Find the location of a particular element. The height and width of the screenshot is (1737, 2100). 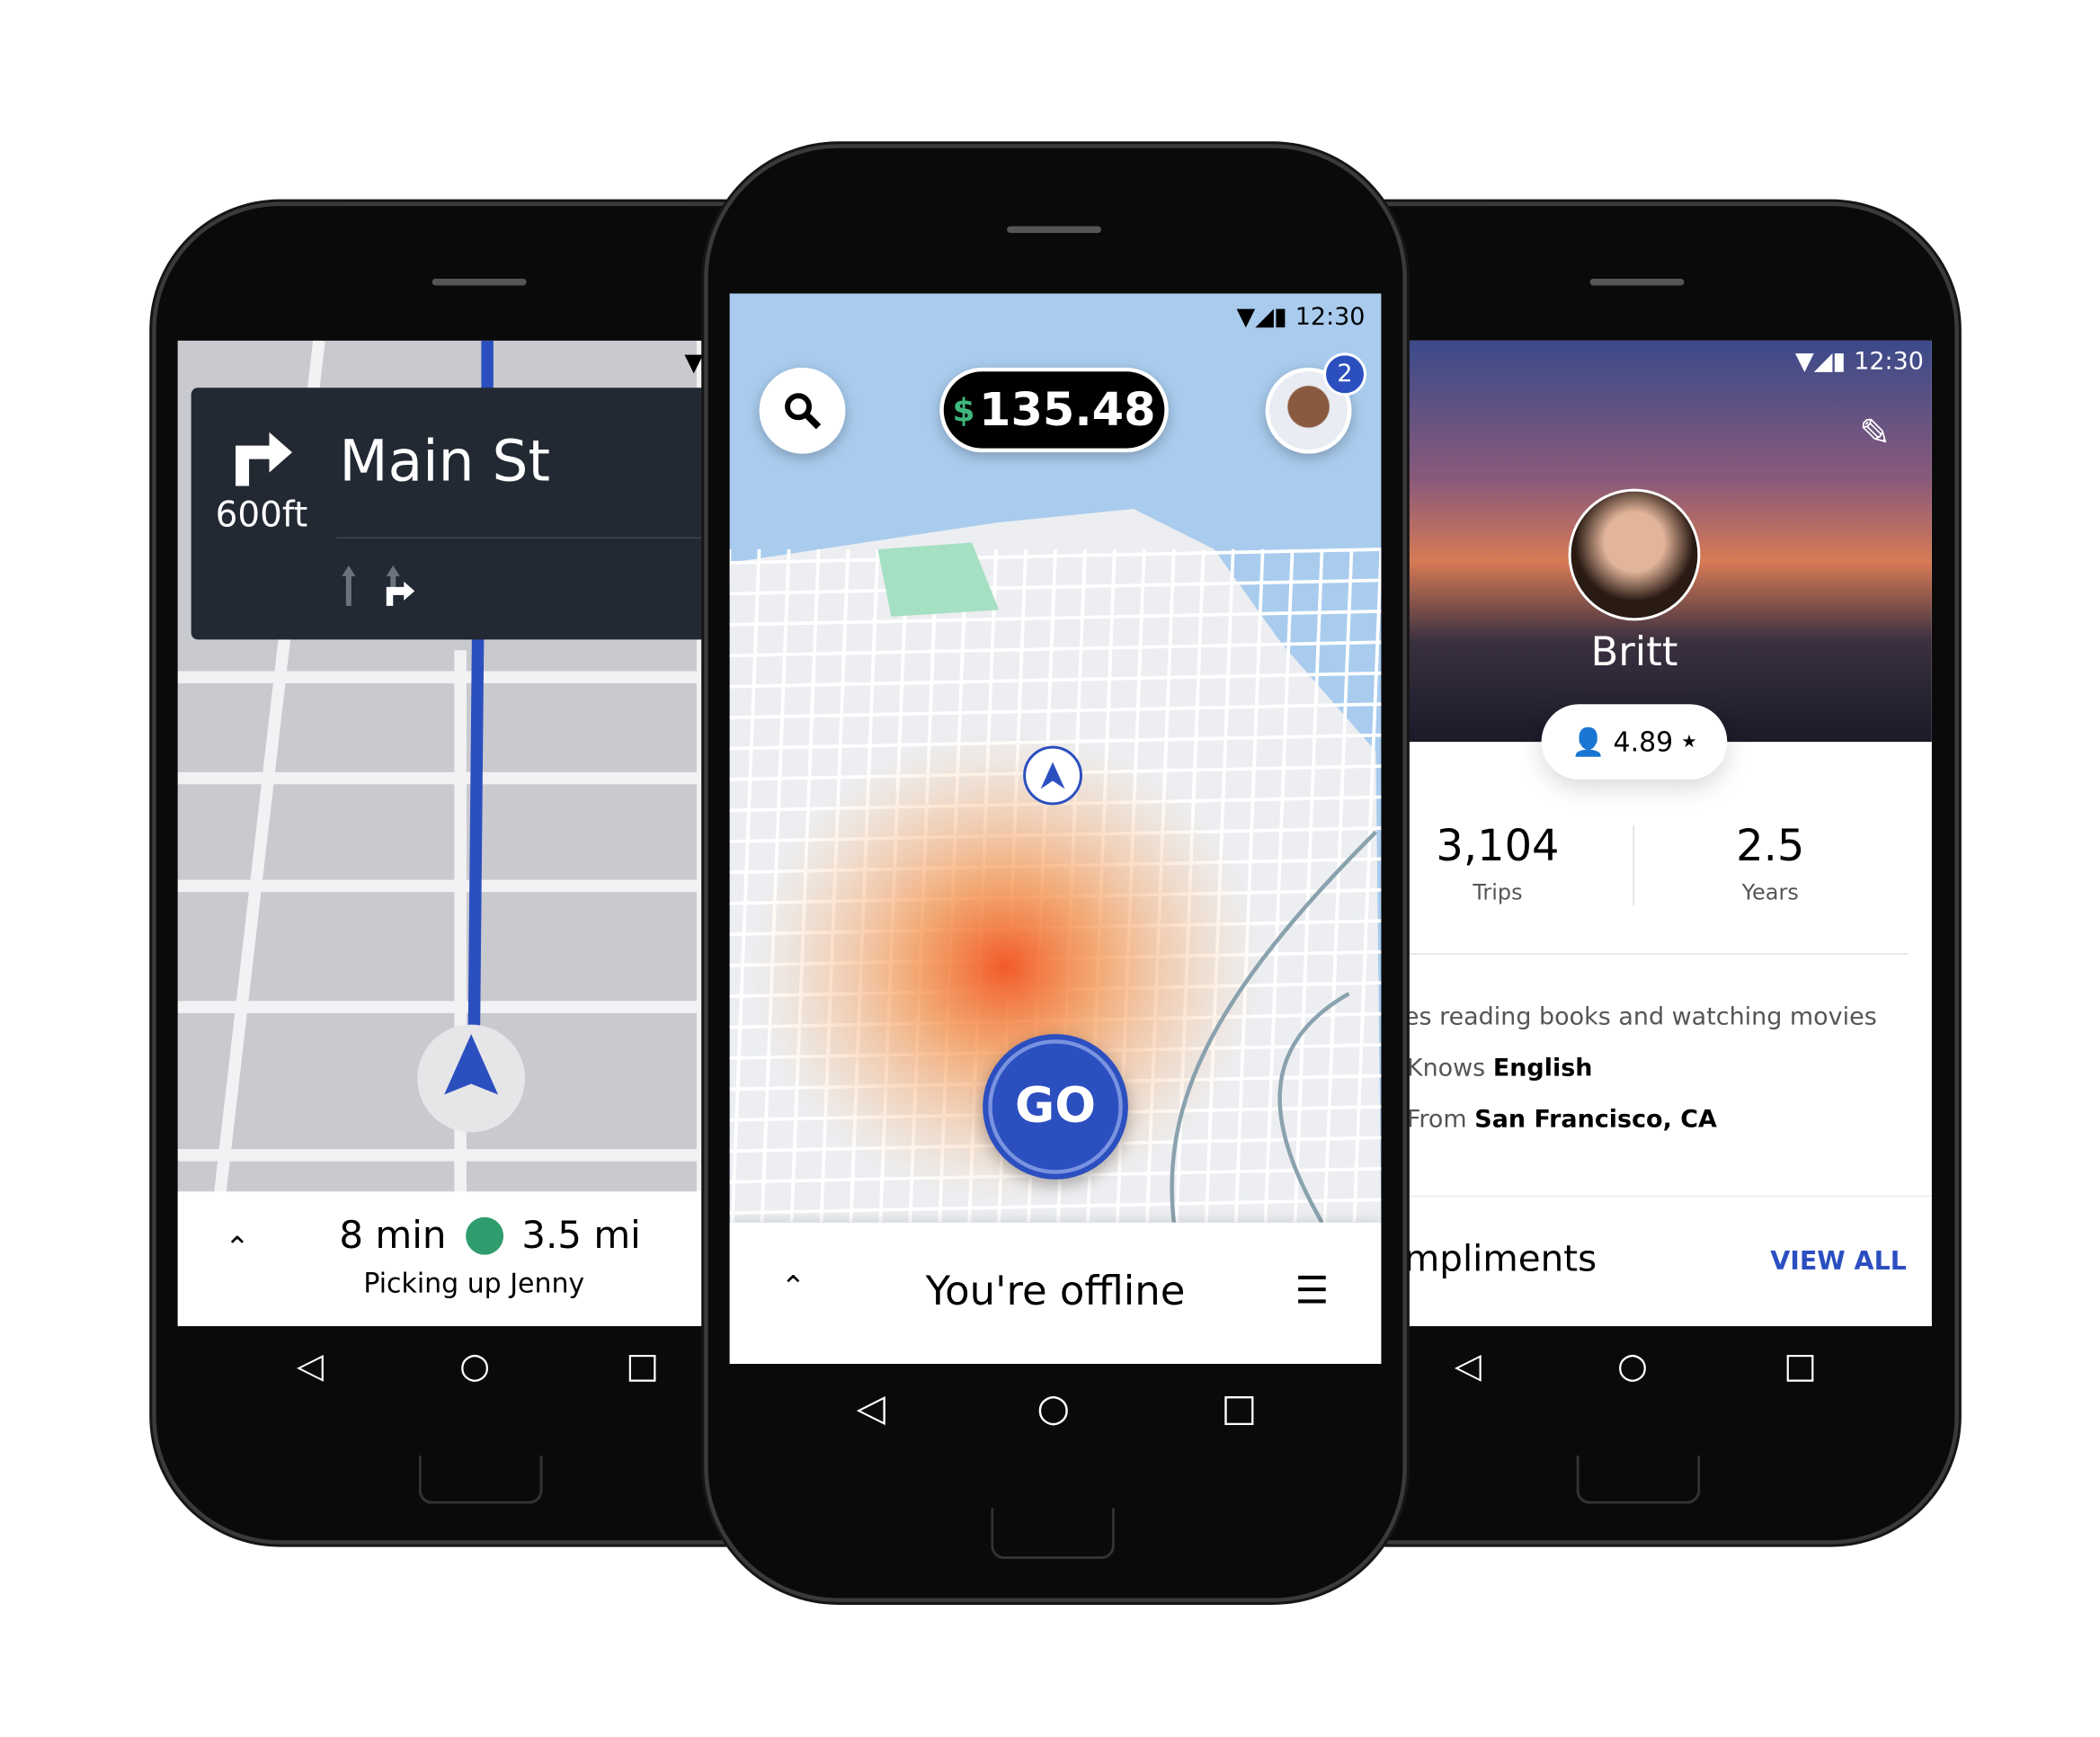

search-button is located at coordinates (802, 410).